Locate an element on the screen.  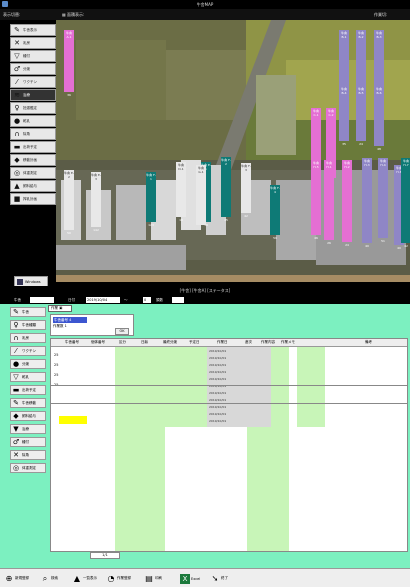
filter-label-tilde: ～ is located at coordinates (126, 300).